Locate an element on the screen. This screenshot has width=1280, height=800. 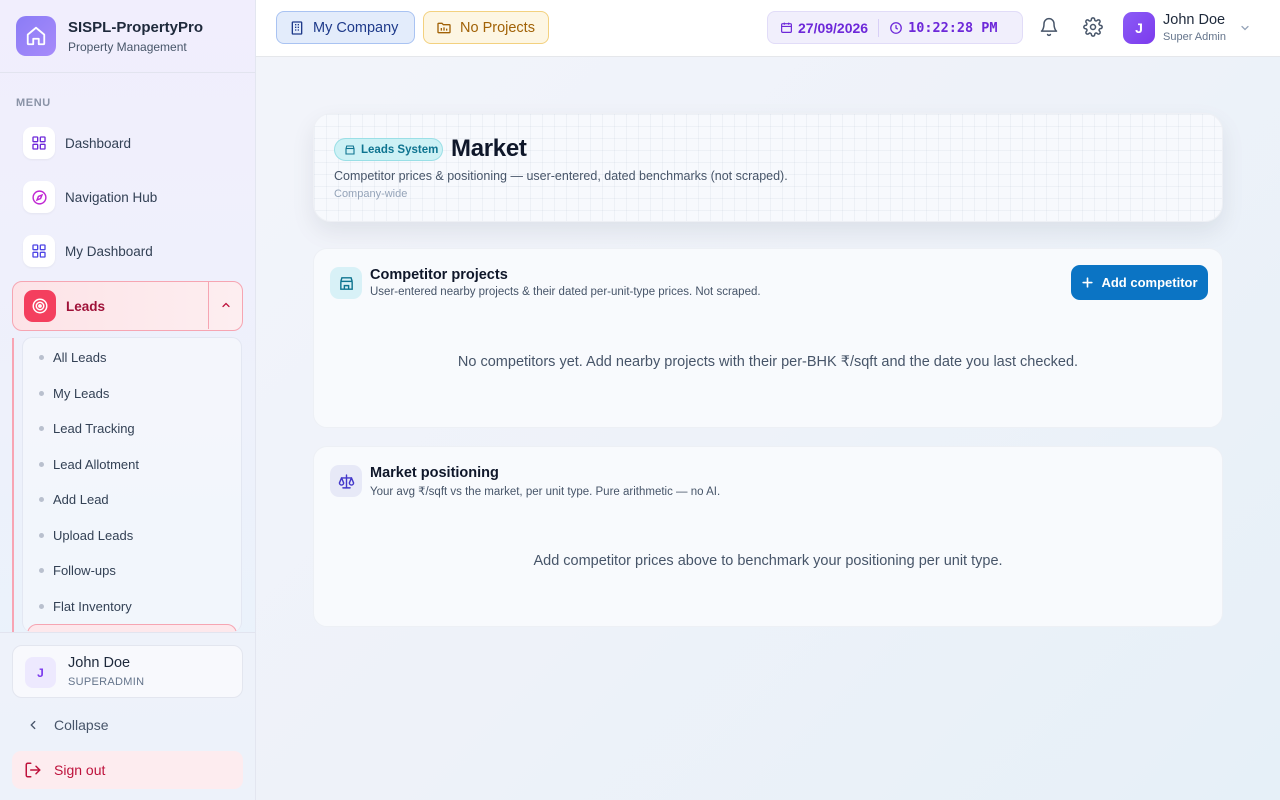
project-selector: No Projects is located at coordinates (486, 27).